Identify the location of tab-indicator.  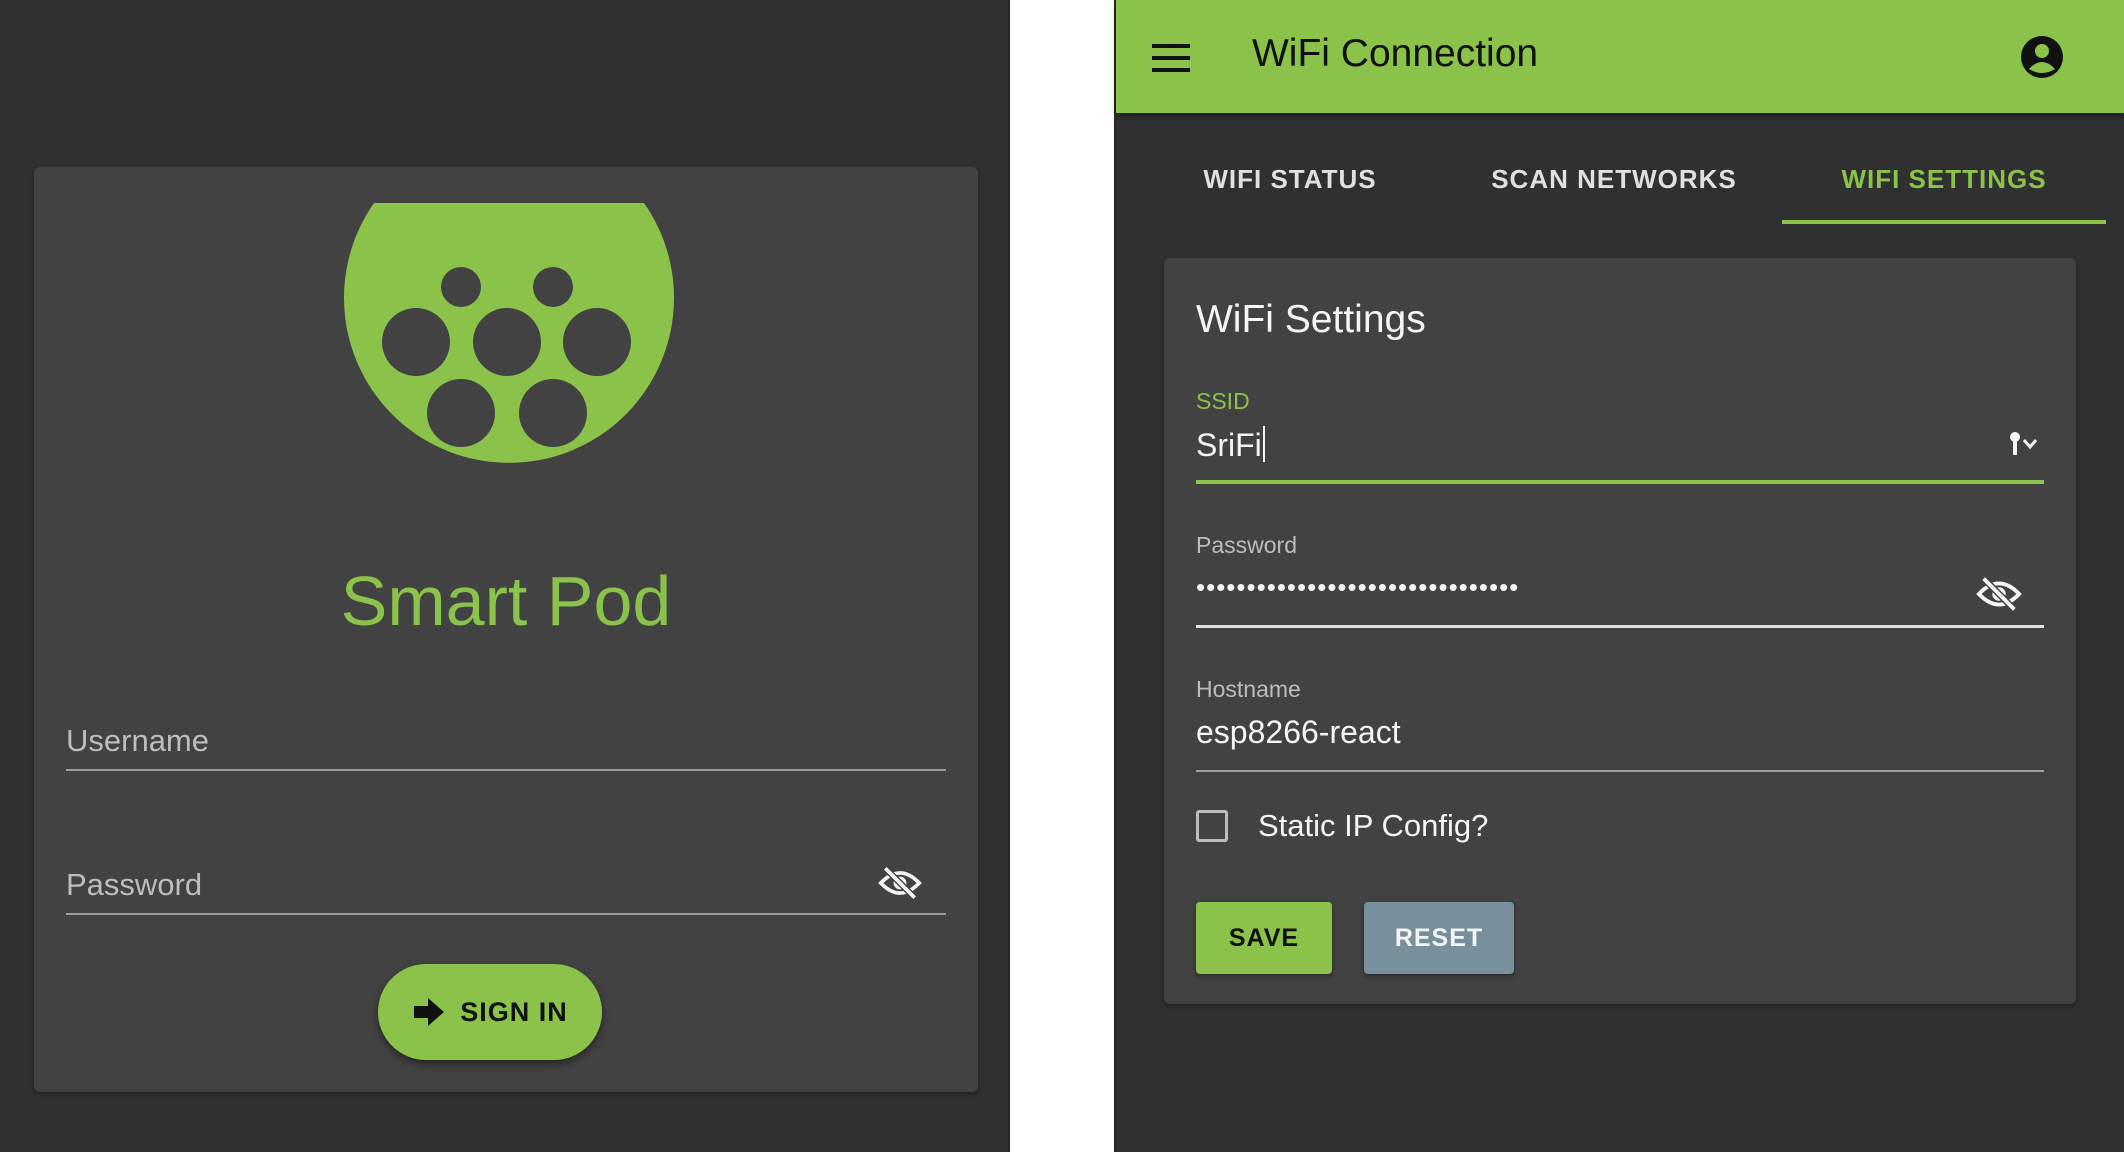
(1944, 222).